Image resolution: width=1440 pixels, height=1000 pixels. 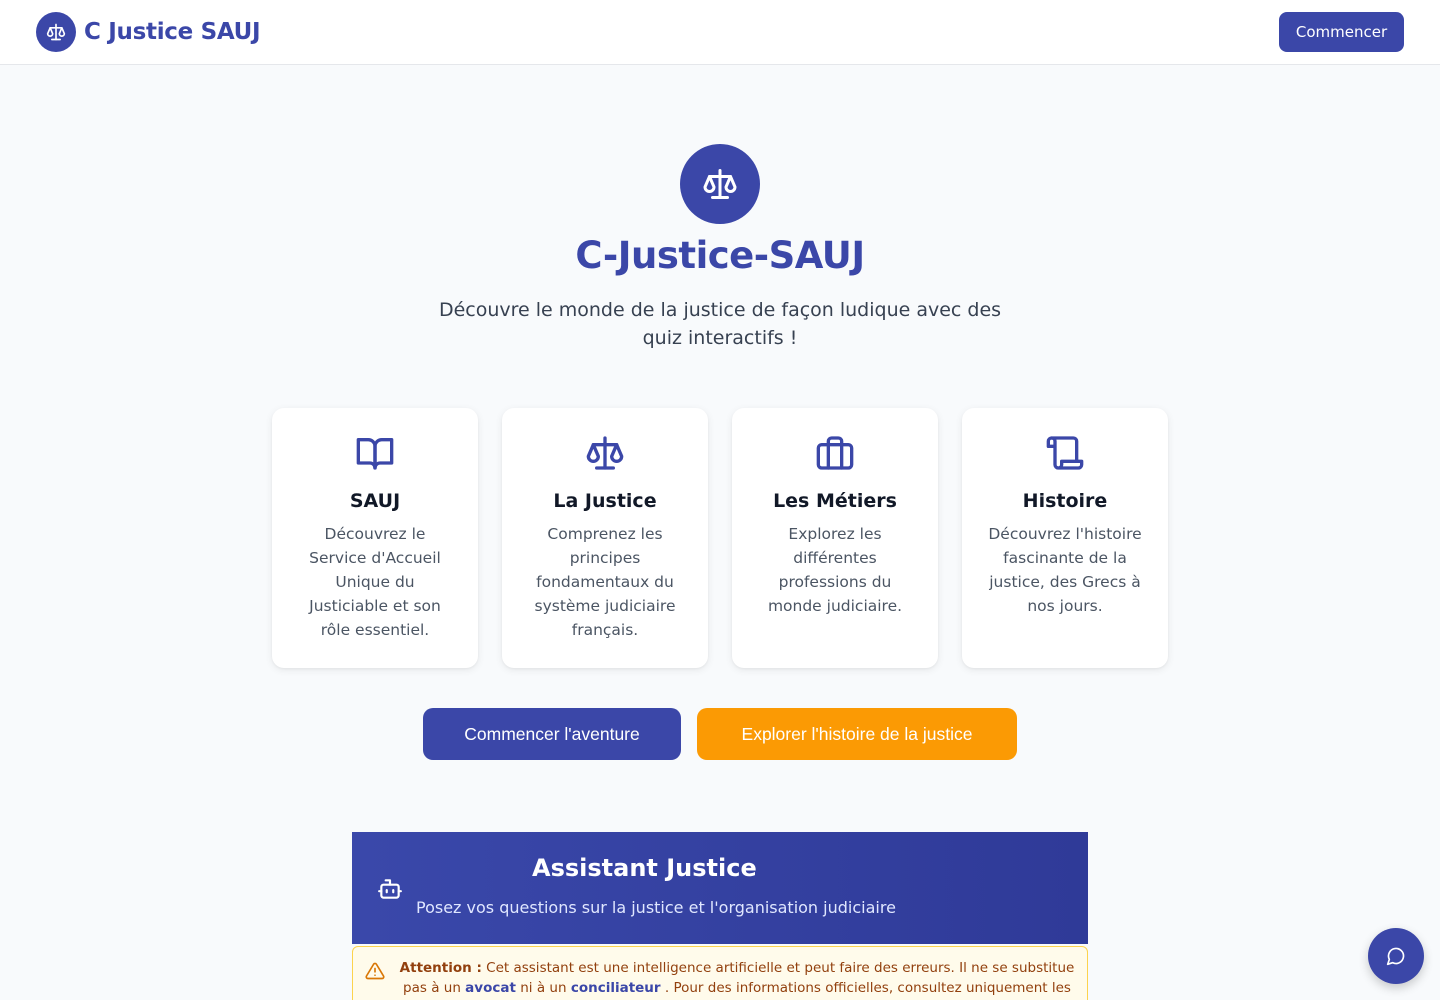 What do you see at coordinates (375, 501) in the screenshot?
I see `card-title: SAUJ` at bounding box center [375, 501].